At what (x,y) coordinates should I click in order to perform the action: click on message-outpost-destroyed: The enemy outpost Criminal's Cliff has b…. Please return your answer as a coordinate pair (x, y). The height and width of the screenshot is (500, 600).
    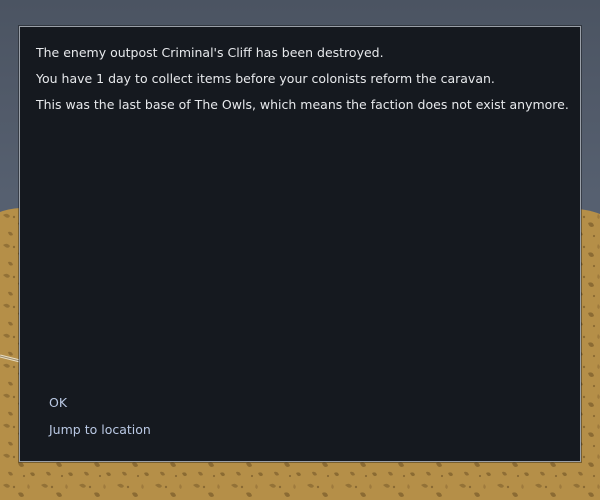
    Looking at the image, I should click on (210, 52).